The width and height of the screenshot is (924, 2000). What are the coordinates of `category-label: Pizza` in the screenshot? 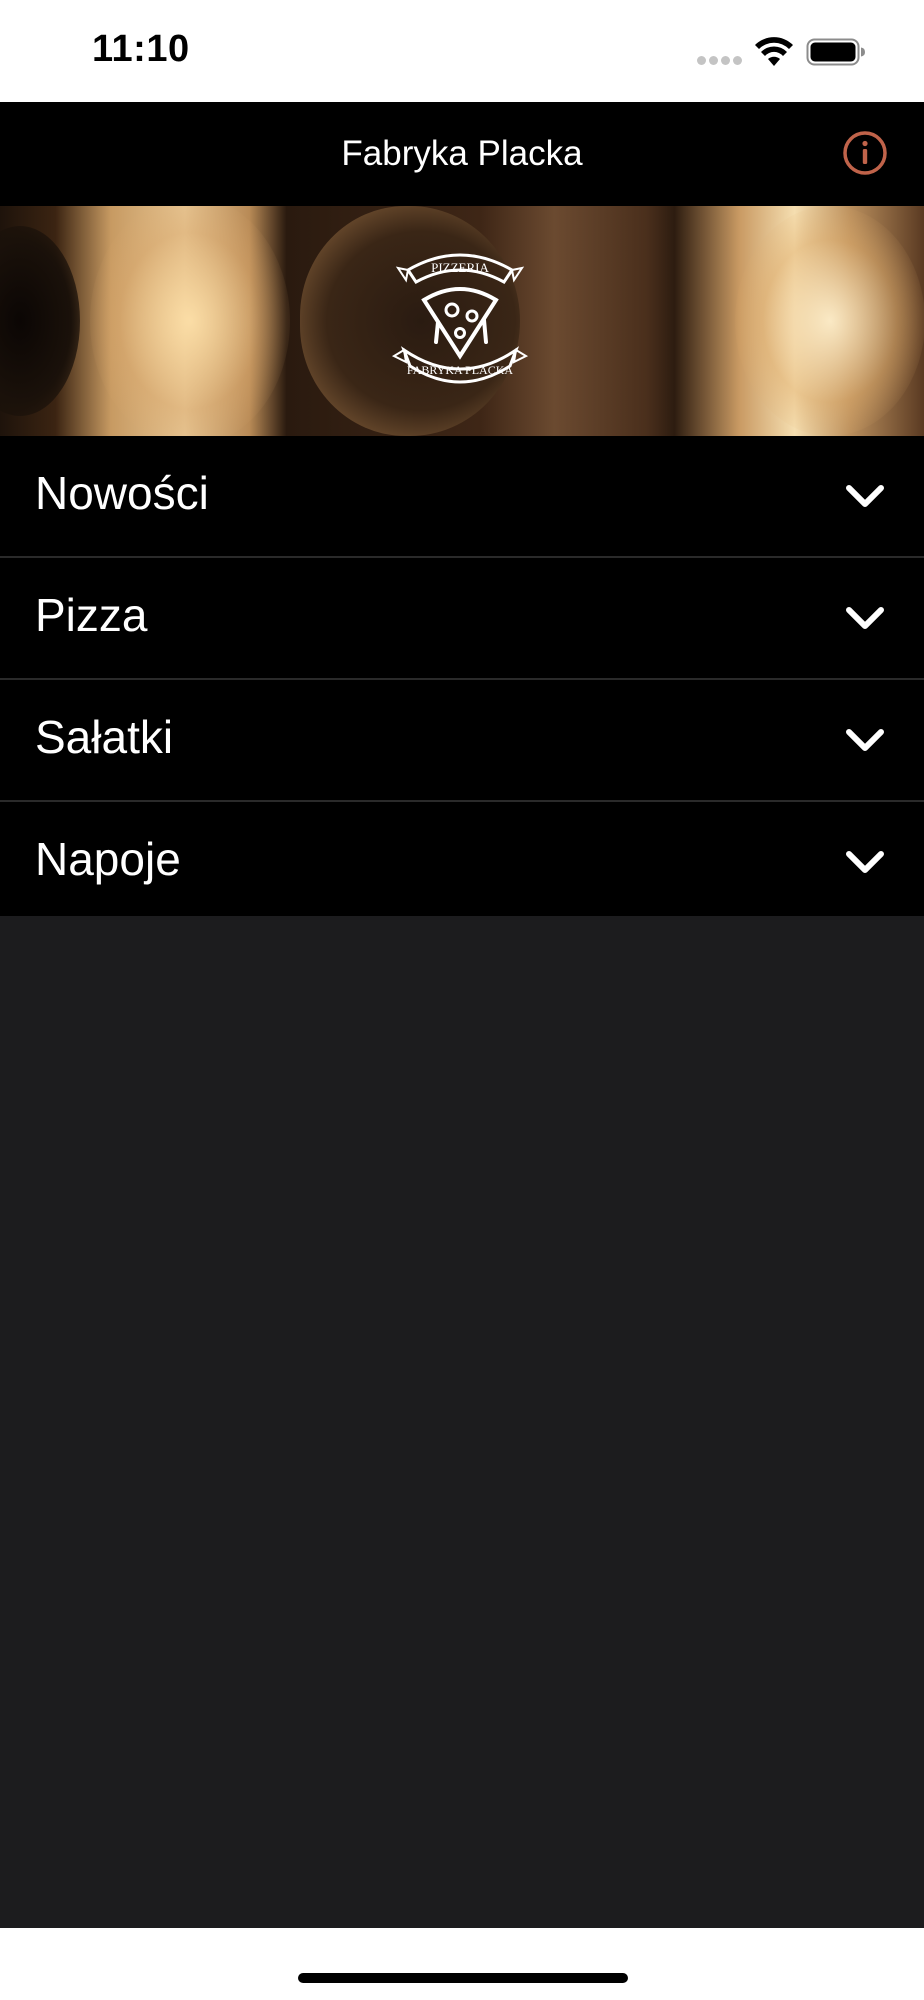 It's located at (91, 615).